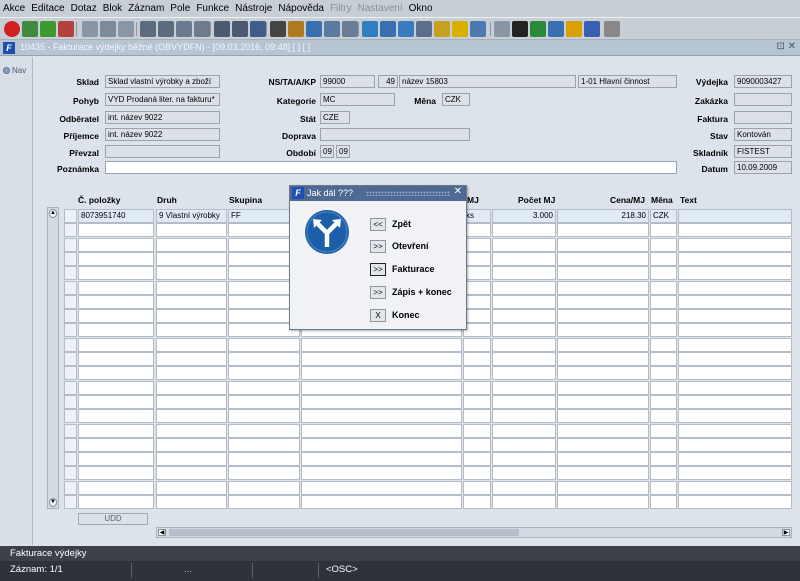  What do you see at coordinates (99, 200) in the screenshot?
I see `col-header-cislo: Č. položky` at bounding box center [99, 200].